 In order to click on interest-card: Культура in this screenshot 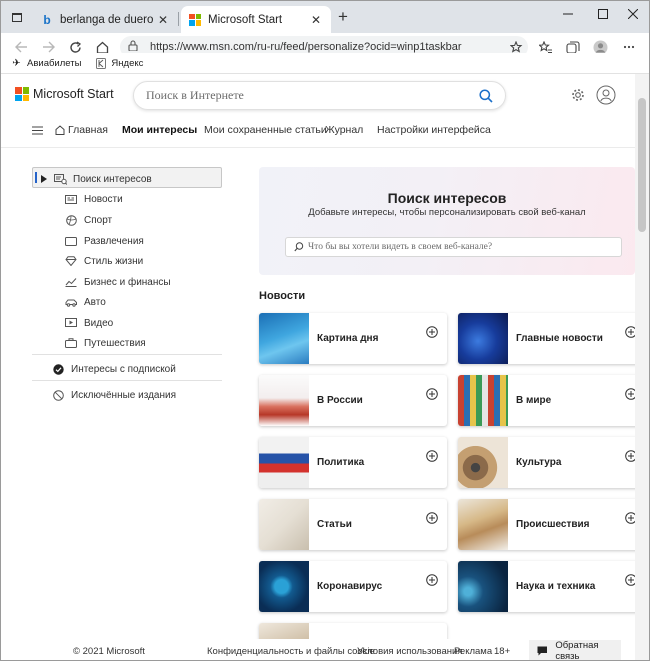, I will do `click(546, 462)`.